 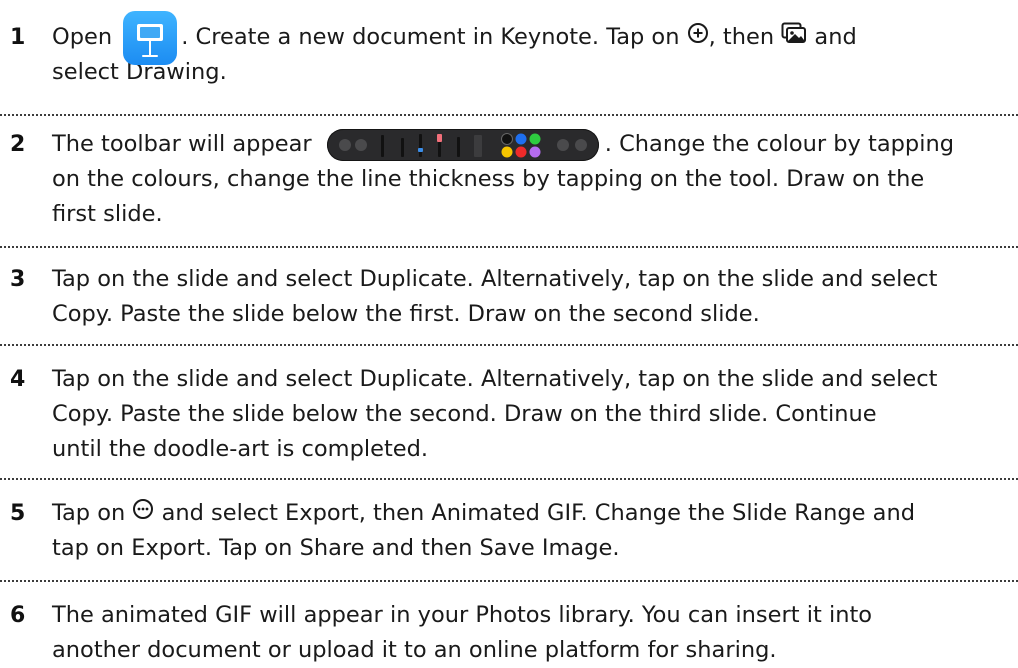 I want to click on step-number: 6, so click(x=18, y=615).